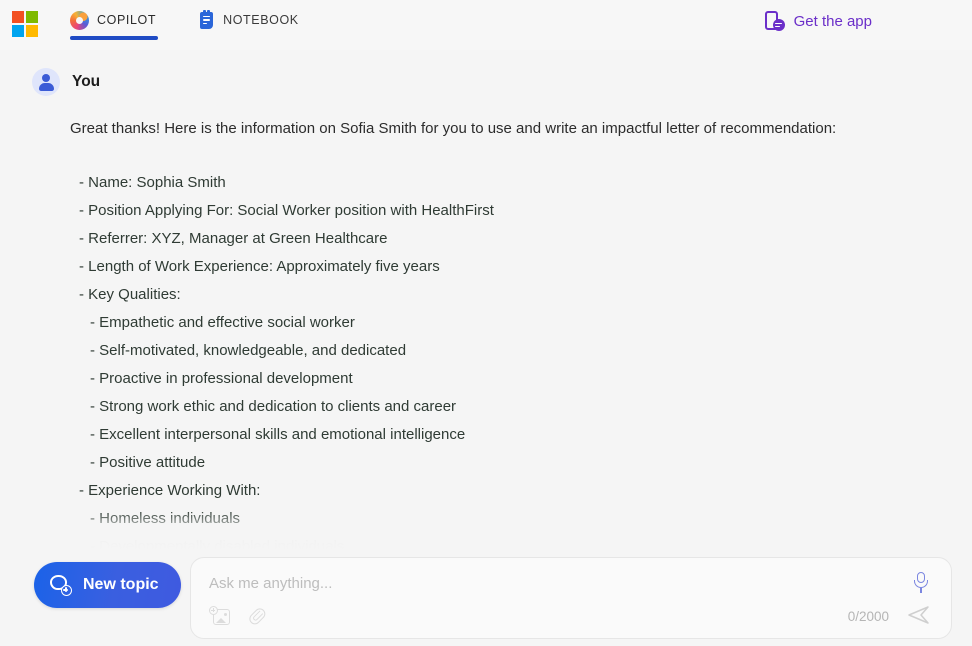 Image resolution: width=972 pixels, height=646 pixels. Describe the element at coordinates (46, 82) in the screenshot. I see `user-avatar-icon` at that location.